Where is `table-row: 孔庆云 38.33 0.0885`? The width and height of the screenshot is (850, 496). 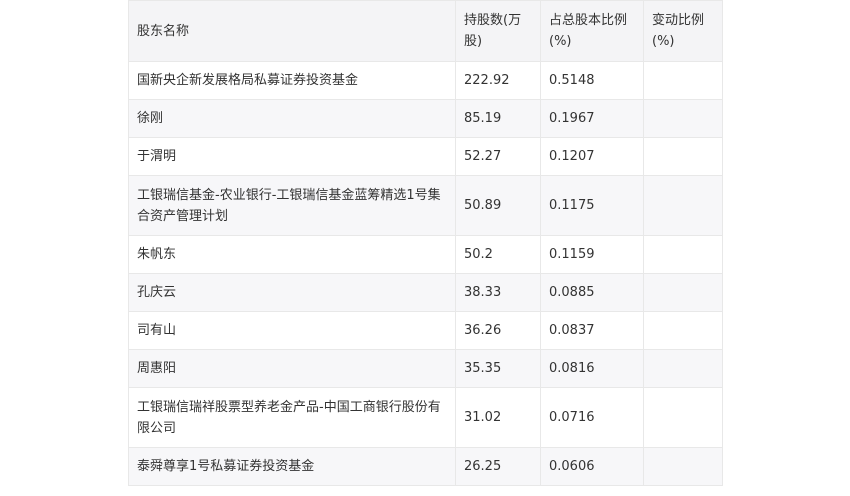
table-row: 孔庆云 38.33 0.0885 is located at coordinates (425, 292).